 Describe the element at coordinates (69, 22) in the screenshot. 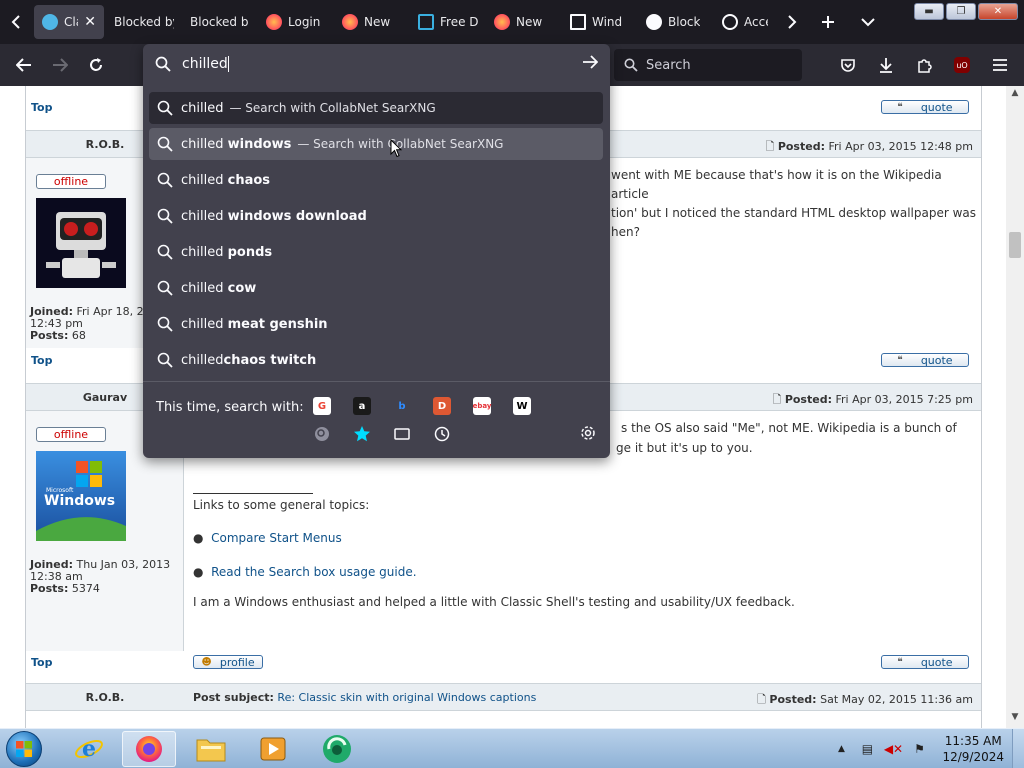

I see `tab-classic-shell: Cla ✕` at that location.